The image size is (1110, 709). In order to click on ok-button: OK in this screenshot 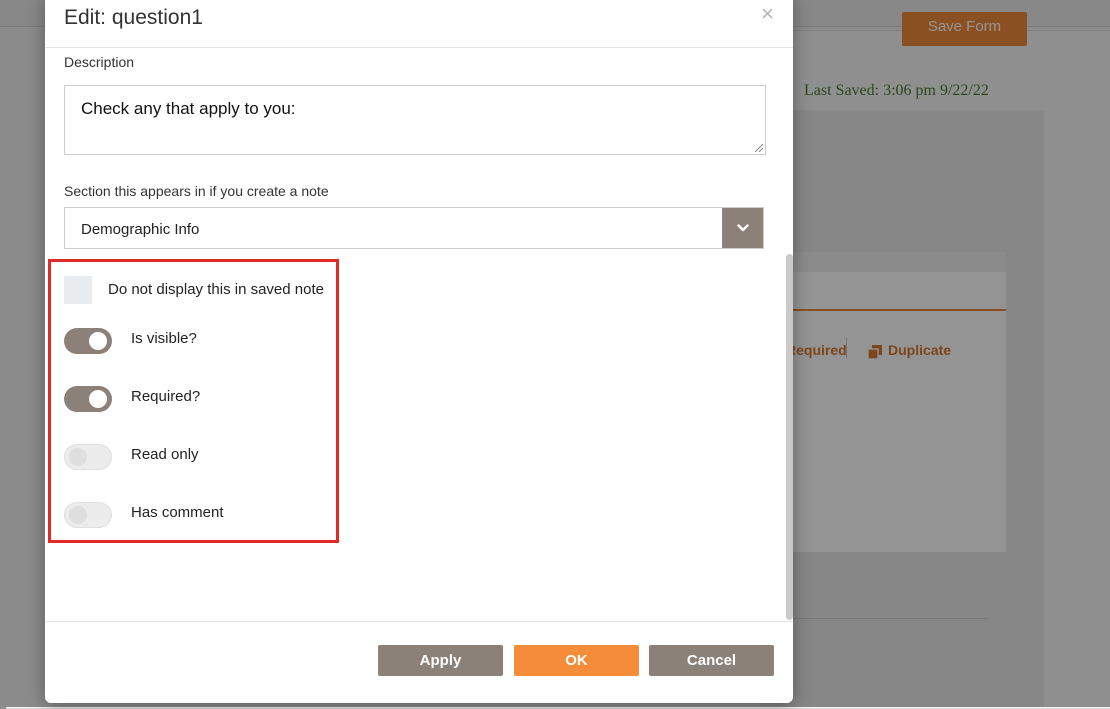, I will do `click(576, 660)`.